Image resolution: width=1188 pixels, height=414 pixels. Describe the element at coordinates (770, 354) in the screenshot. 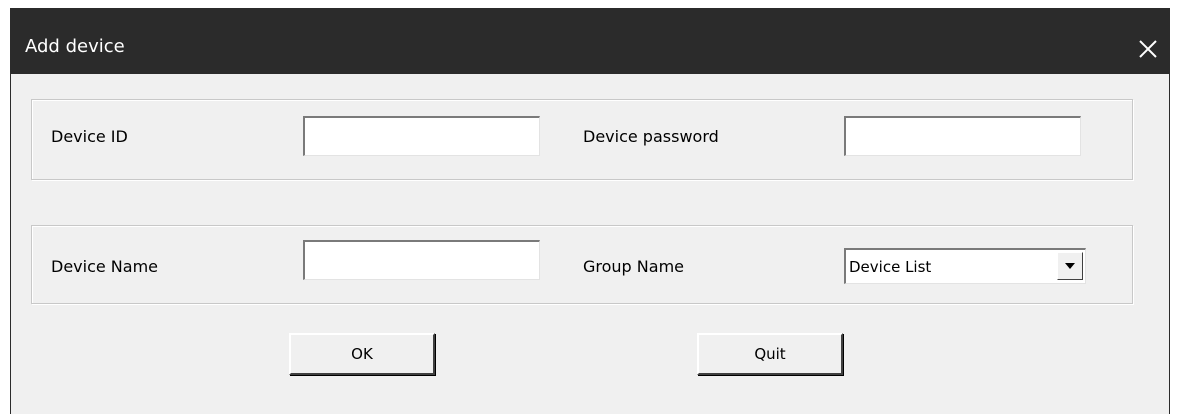

I see `quit-button: Quit` at that location.